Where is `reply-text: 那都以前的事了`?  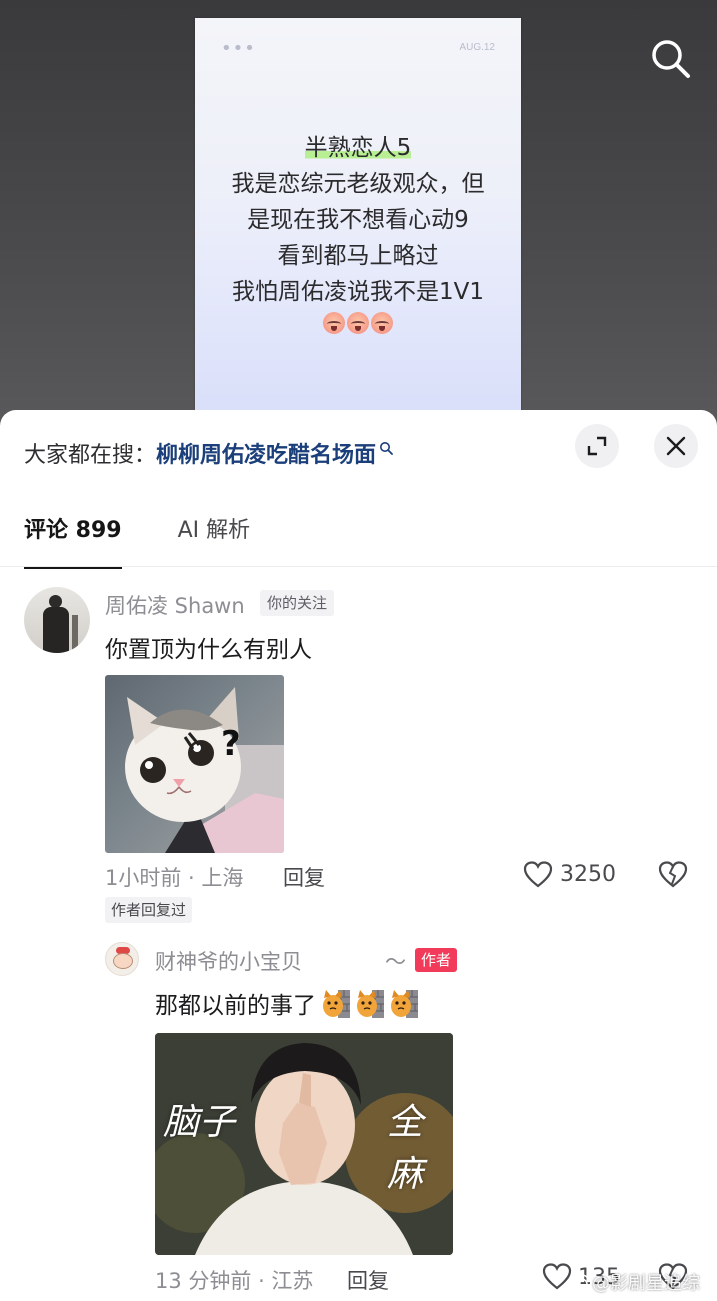
reply-text: 那都以前的事了 is located at coordinates (235, 1006).